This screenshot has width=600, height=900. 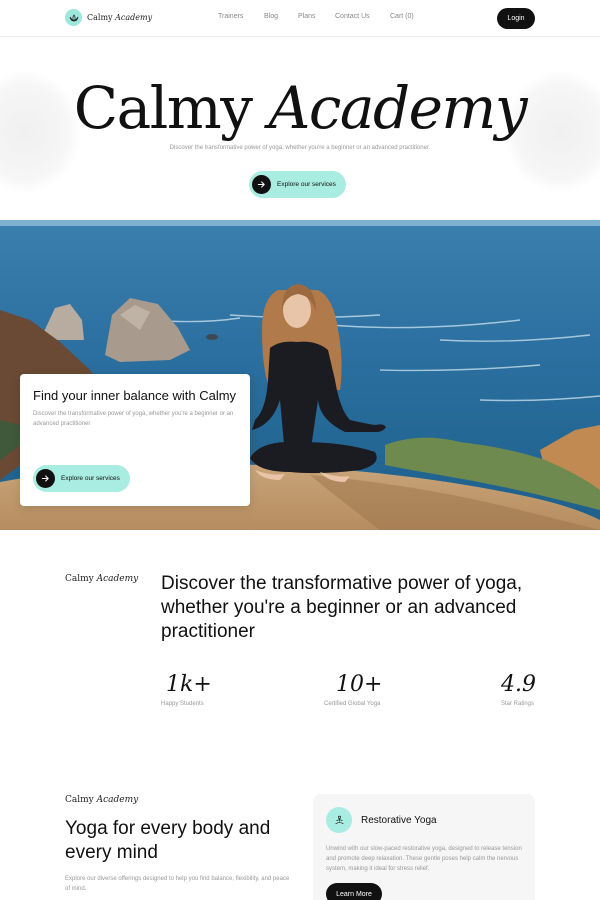 I want to click on brand-name: Calmy Academy, so click(x=120, y=17).